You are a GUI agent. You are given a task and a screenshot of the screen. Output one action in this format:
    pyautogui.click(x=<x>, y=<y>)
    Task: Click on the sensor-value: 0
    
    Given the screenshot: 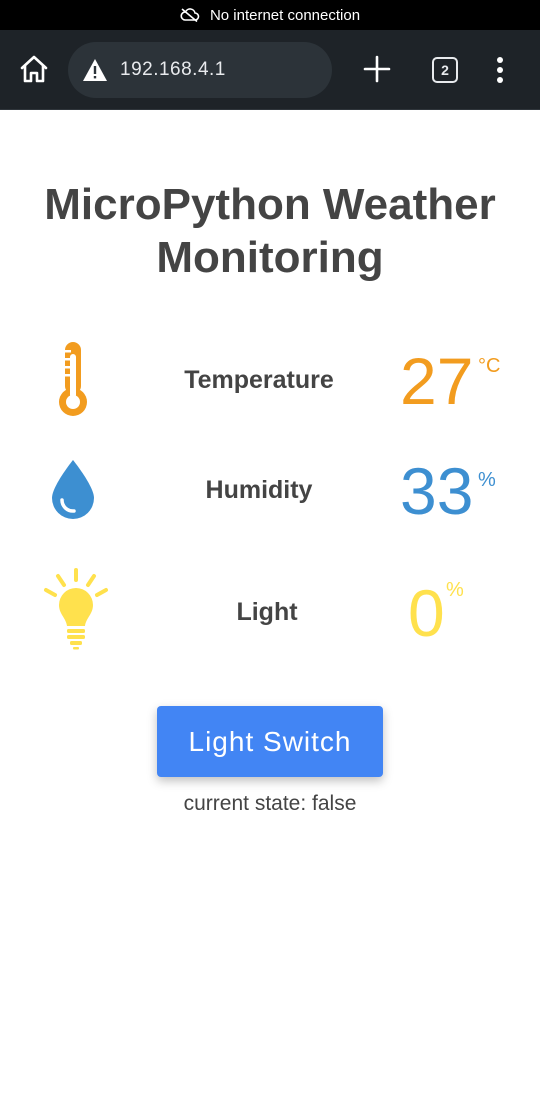 What is the action you would take?
    pyautogui.click(x=426, y=613)
    